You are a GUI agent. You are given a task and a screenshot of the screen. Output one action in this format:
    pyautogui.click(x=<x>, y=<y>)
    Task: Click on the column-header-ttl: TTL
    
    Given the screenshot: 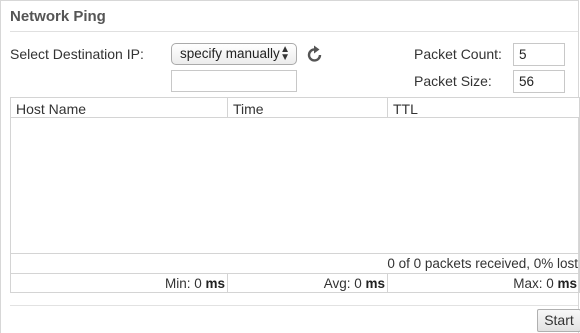 What is the action you would take?
    pyautogui.click(x=483, y=107)
    